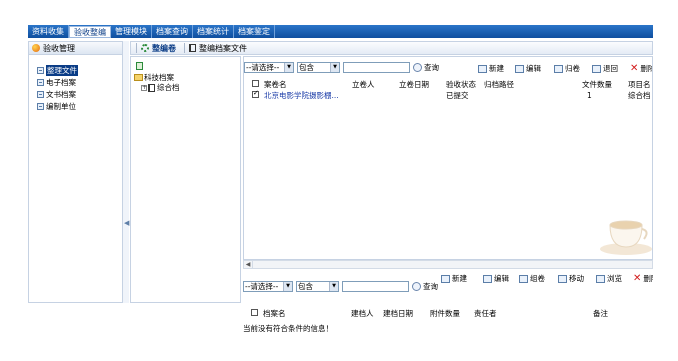  I want to click on sidebar-item-label: 编制单位, so click(61, 106).